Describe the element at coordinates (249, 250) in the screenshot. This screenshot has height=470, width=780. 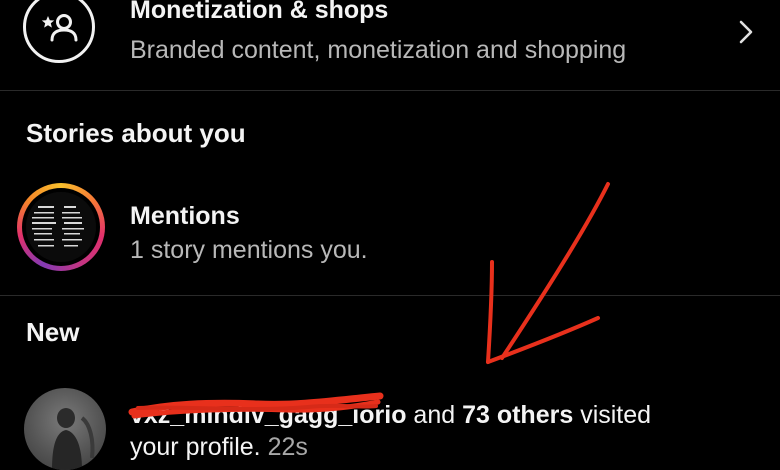
I see `mentions-subtitle: 1 story mentions you.` at that location.